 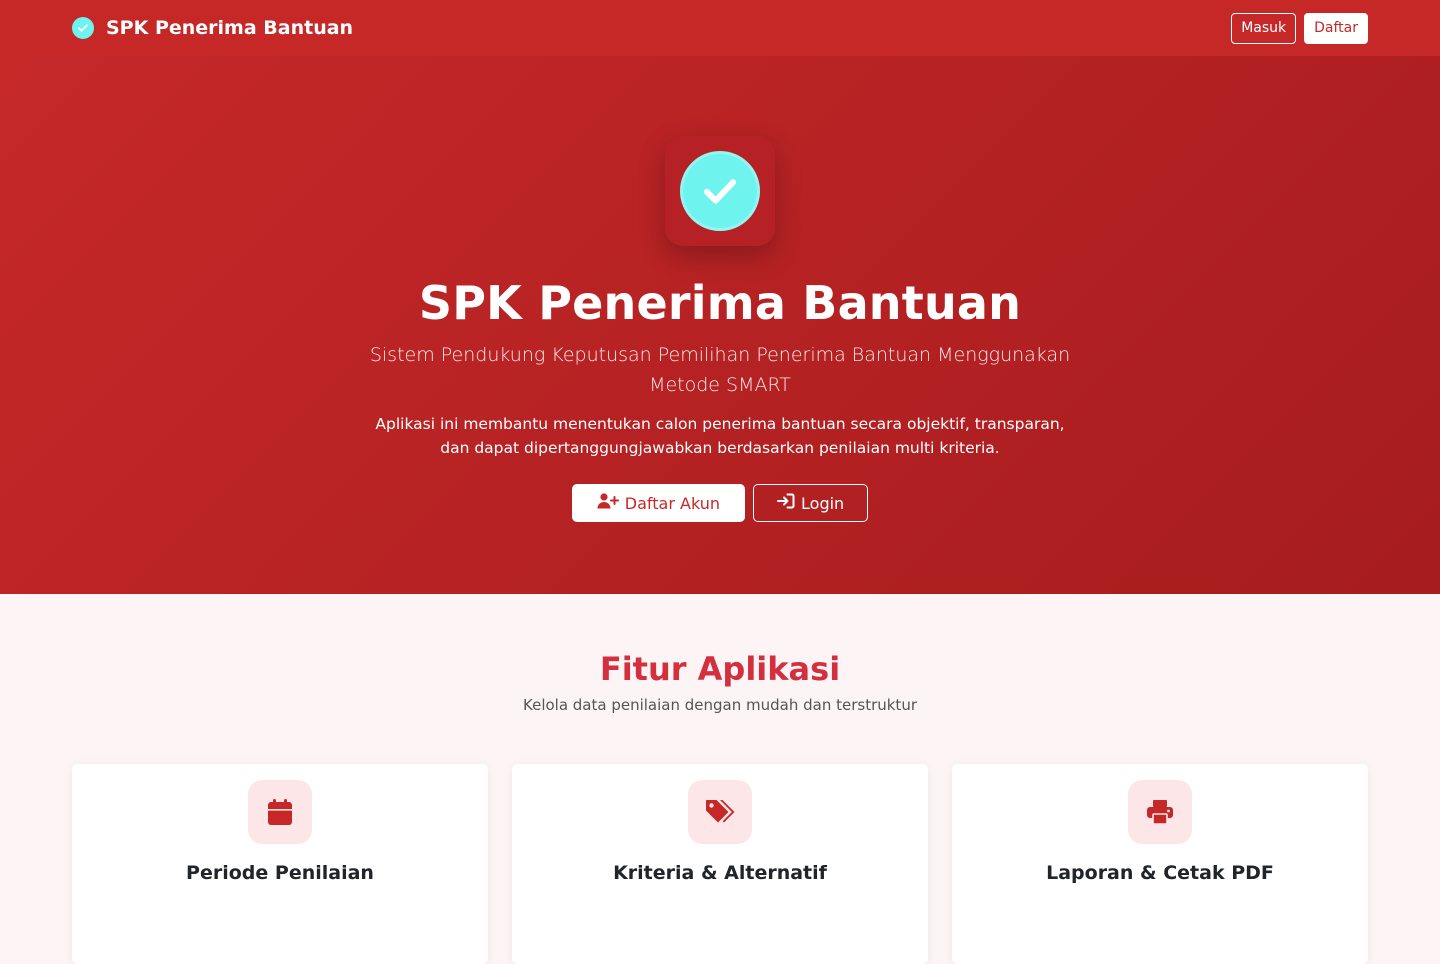 I want to click on calendar-icon, so click(x=280, y=812).